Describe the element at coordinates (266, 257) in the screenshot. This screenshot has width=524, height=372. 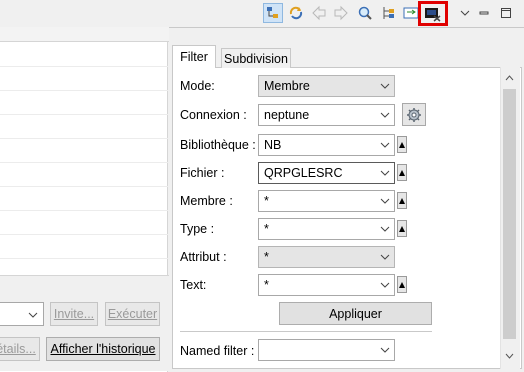
I see `attribut-value: *` at that location.